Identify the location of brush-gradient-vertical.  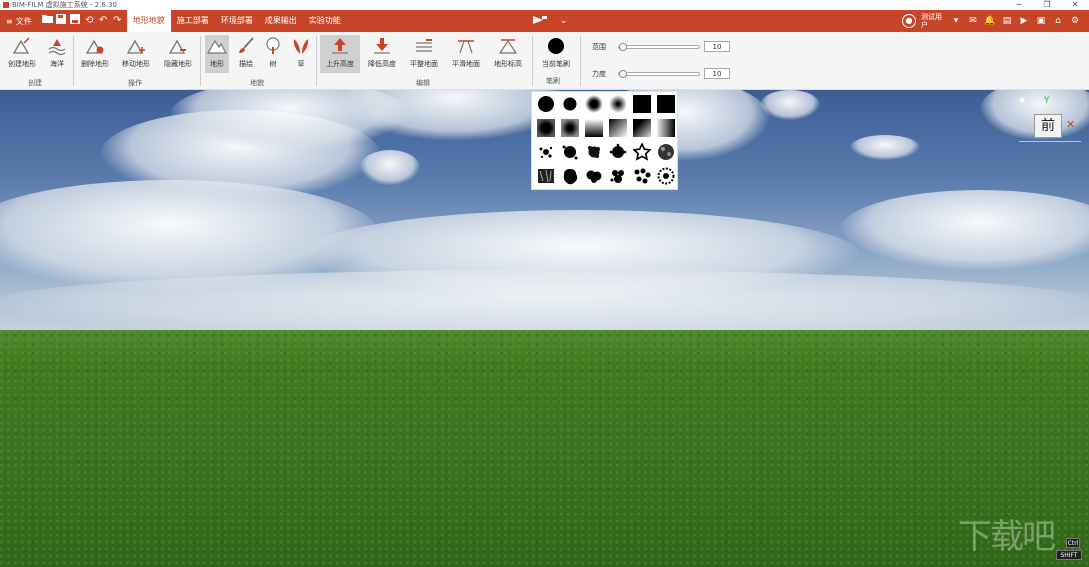
(594, 128).